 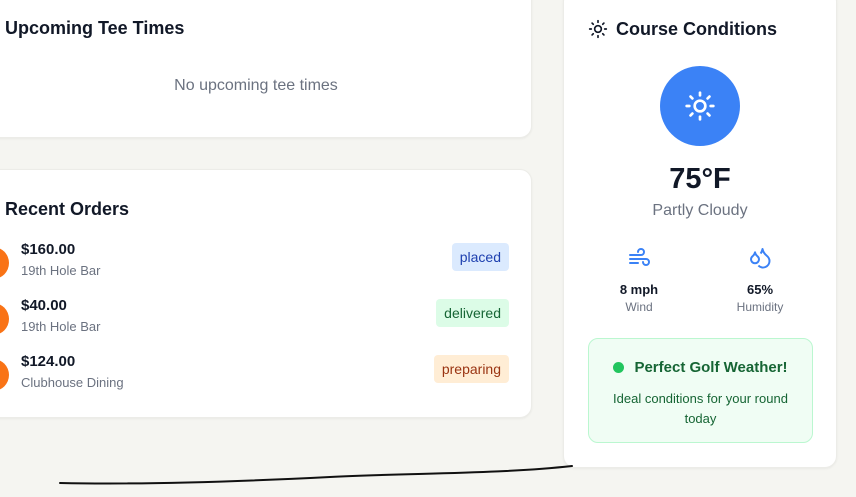 I want to click on course-conditions-header: Course Conditions, so click(x=682, y=29).